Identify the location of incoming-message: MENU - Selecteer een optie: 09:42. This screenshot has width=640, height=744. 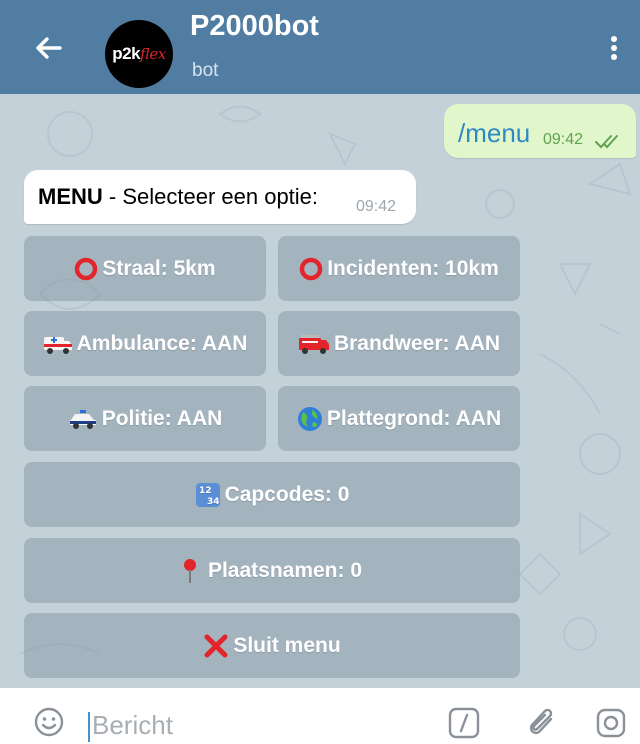
(220, 197).